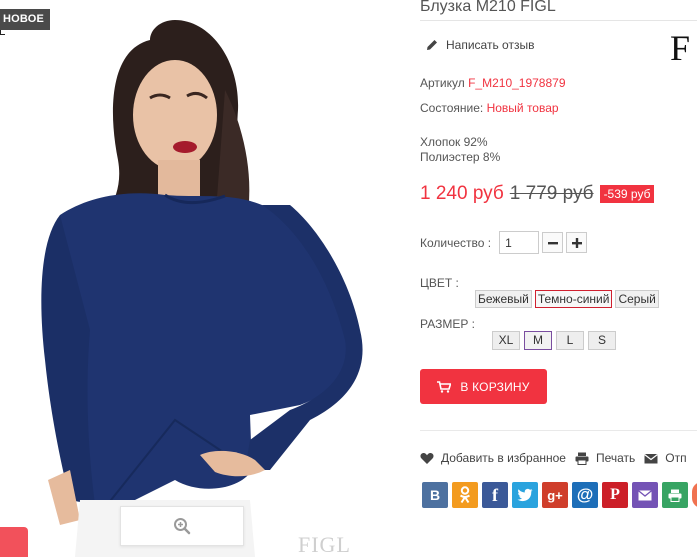  I want to click on write-review-link: Написать отзыв, so click(479, 45).